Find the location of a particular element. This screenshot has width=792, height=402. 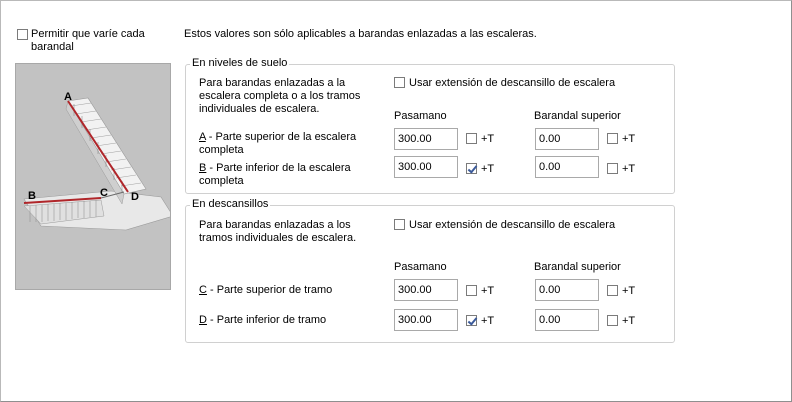

row-c-top-rail-t-label: +T is located at coordinates (629, 291).